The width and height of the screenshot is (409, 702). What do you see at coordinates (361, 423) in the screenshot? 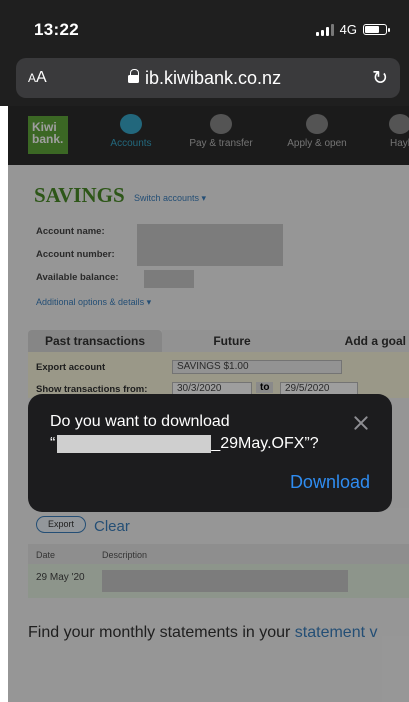
I see `close-icon` at bounding box center [361, 423].